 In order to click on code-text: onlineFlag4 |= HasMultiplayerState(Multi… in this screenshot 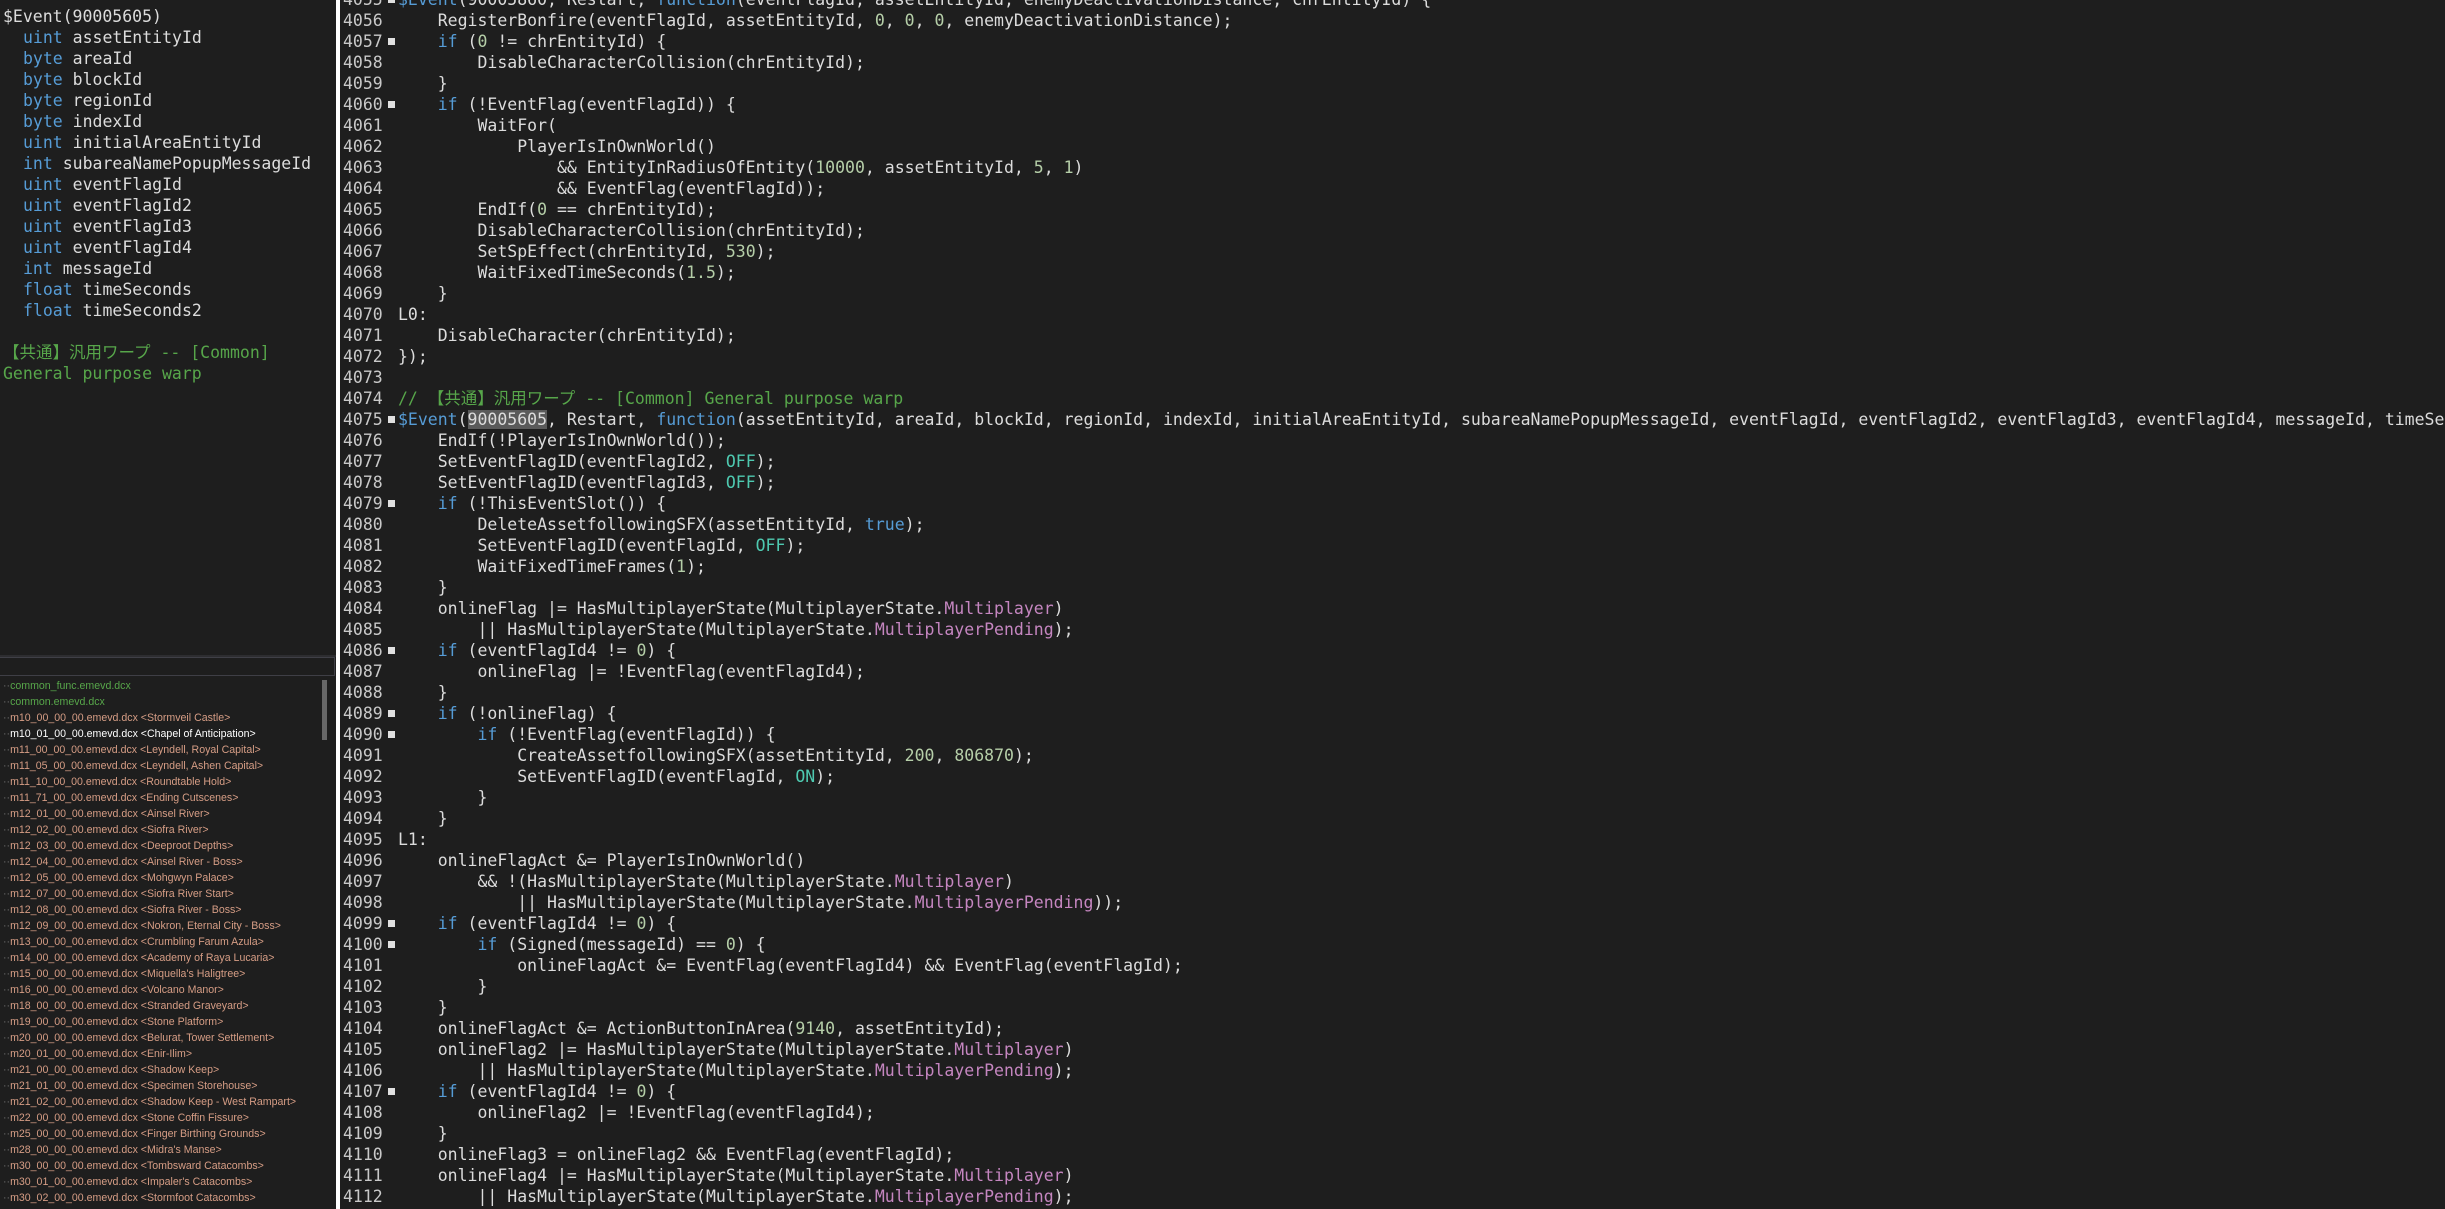, I will do `click(736, 1175)`.